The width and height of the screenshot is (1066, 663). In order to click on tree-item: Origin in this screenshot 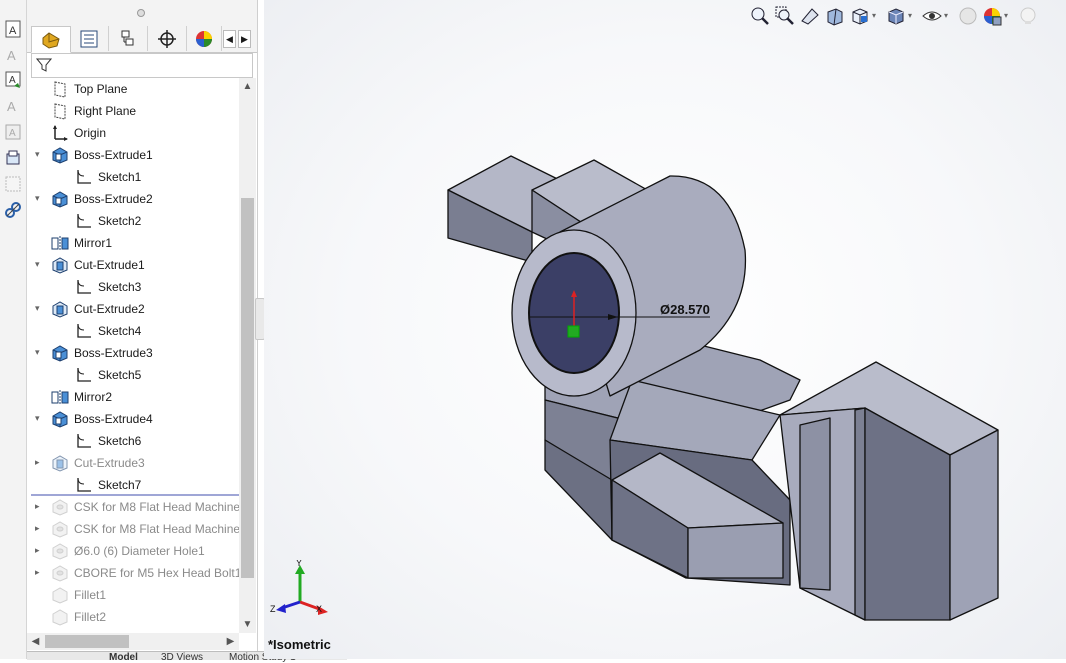, I will do `click(133, 133)`.